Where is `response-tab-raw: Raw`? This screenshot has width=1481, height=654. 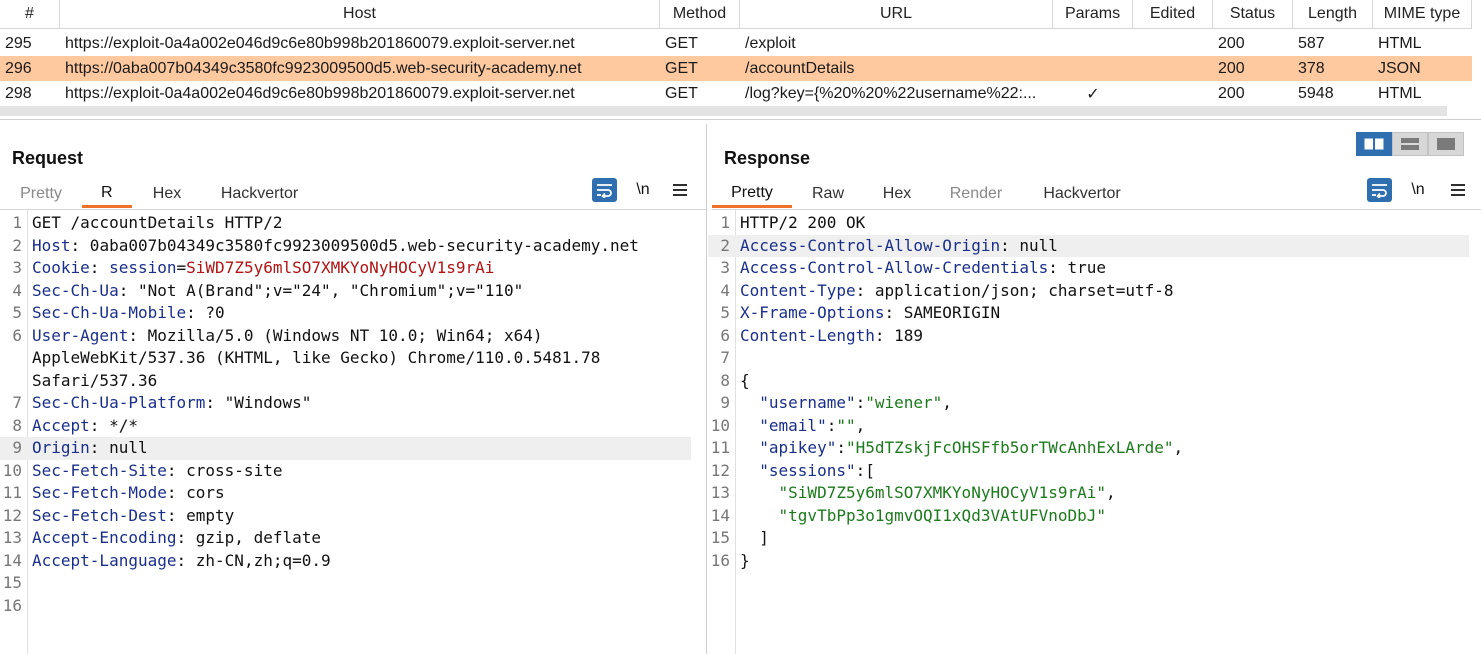 response-tab-raw: Raw is located at coordinates (828, 194).